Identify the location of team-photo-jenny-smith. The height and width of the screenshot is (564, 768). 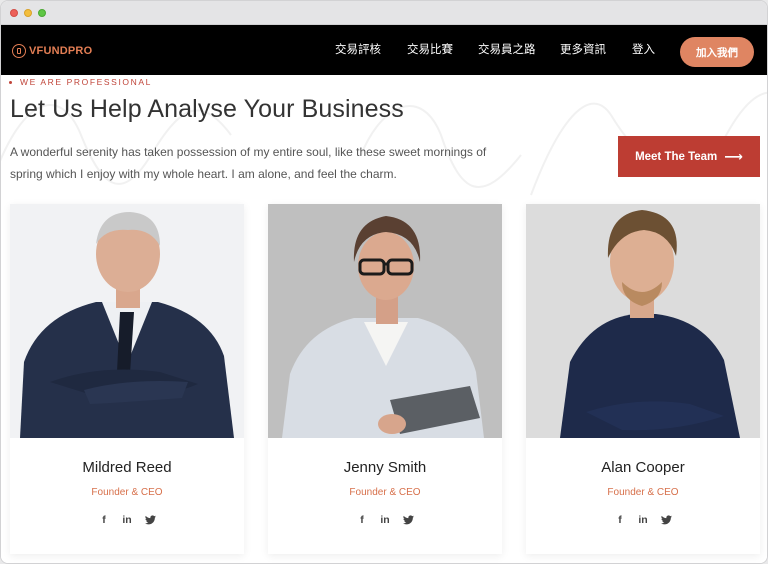
(385, 321).